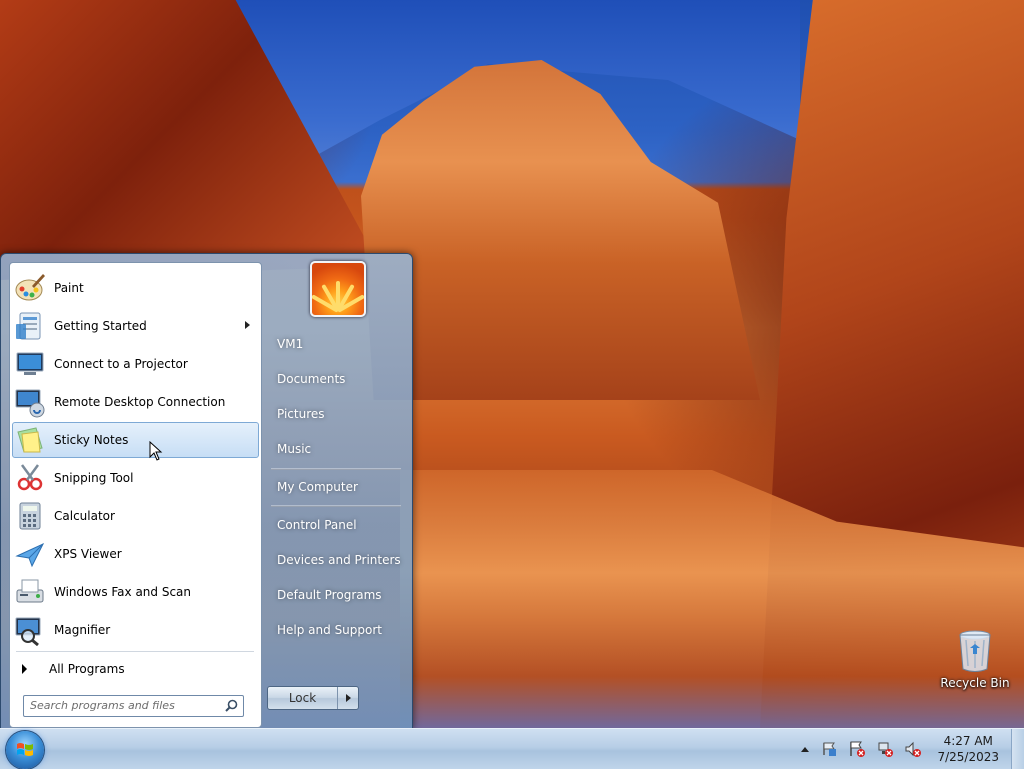 Image resolution: width=1024 pixels, height=769 pixels. Describe the element at coordinates (69, 288) in the screenshot. I see `program-label: Paint` at that location.